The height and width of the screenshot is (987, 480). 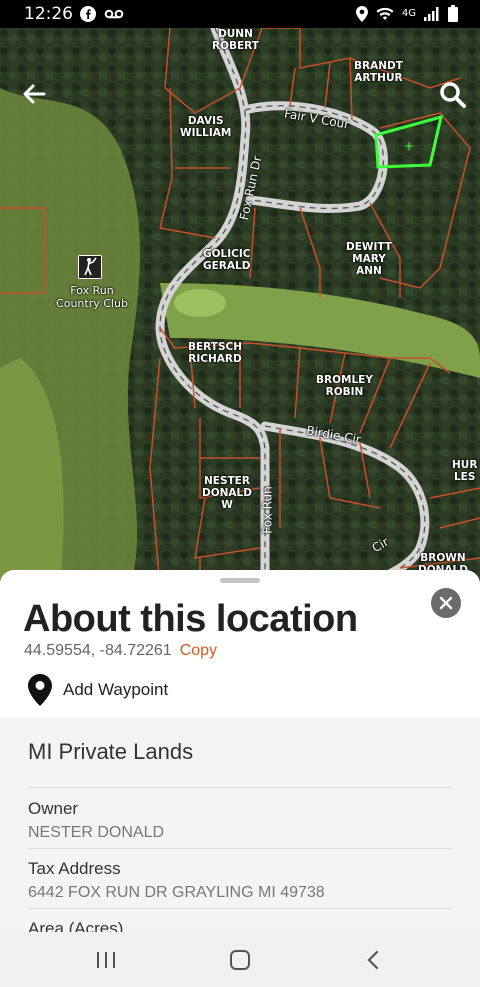 I want to click on area-label: Area (Acres), so click(x=76, y=925).